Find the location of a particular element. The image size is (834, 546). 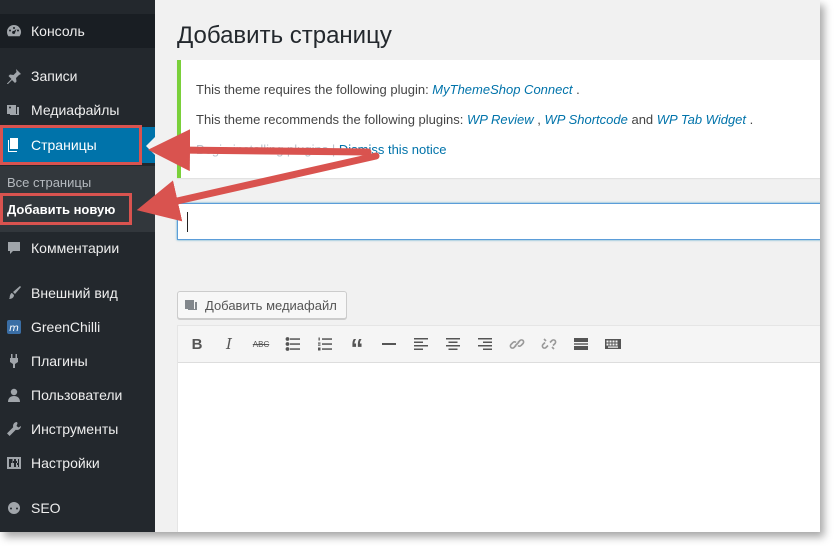

numbered-list-icon is located at coordinates (325, 344).